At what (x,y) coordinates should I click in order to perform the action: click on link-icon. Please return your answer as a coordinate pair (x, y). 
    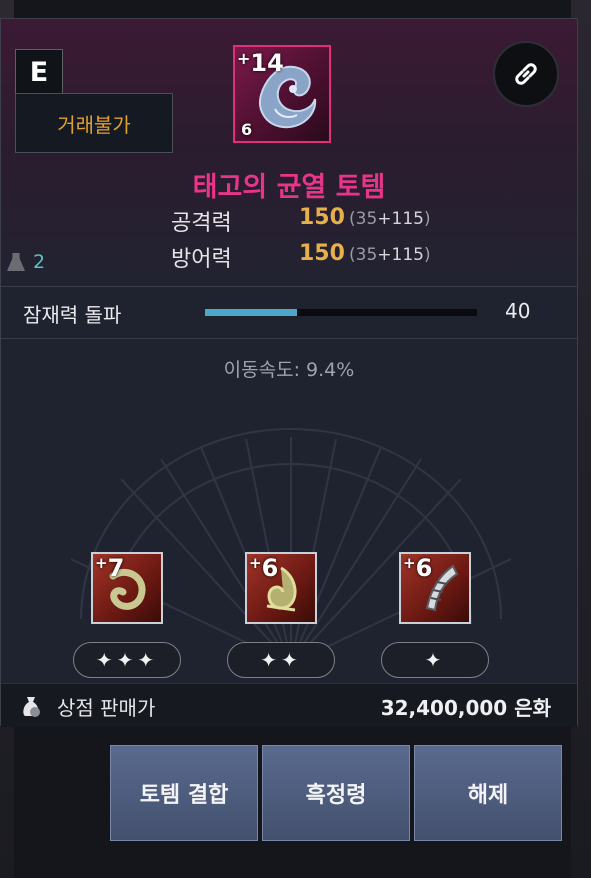
    Looking at the image, I should click on (526, 74).